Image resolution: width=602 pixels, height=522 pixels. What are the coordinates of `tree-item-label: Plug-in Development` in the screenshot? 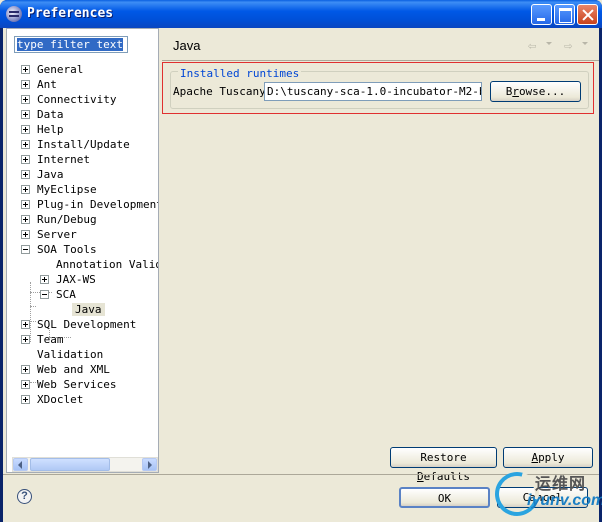 It's located at (97, 204).